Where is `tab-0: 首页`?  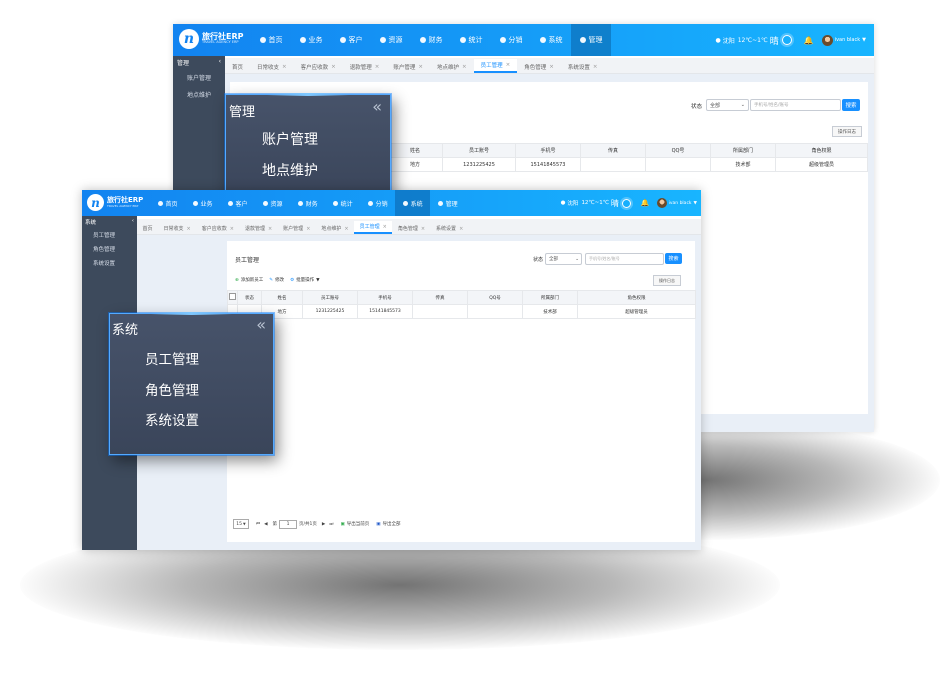
tab-0: 首页 is located at coordinates (147, 228).